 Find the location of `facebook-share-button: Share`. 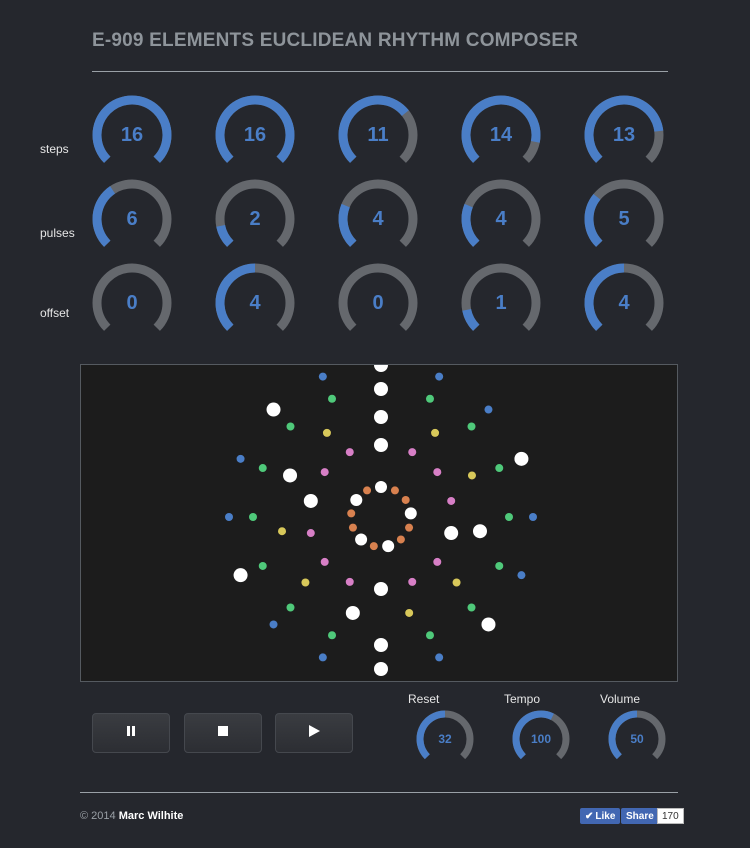

facebook-share-button: Share is located at coordinates (640, 816).